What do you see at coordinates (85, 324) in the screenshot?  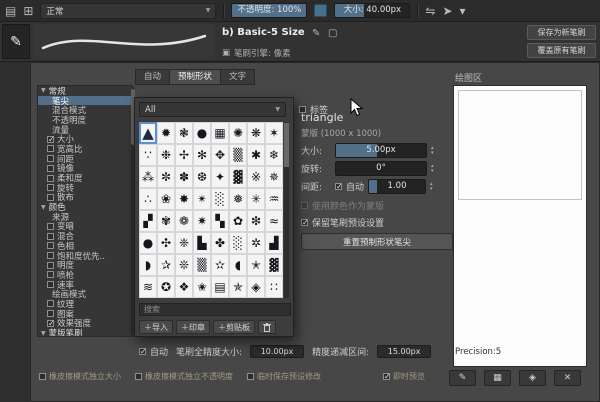 I see `option-效果强度: 效果强度` at bounding box center [85, 324].